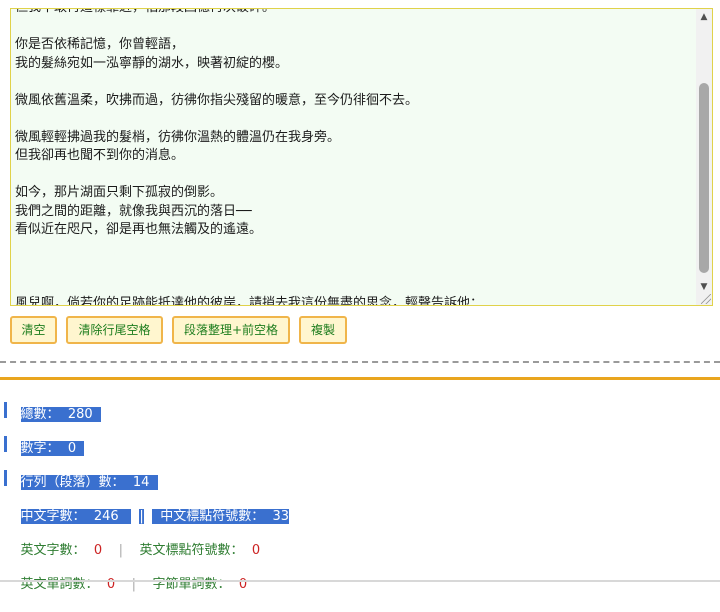  Describe the element at coordinates (81, 473) in the screenshot. I see `stat-lines: 行列（段落）數： 14` at that location.